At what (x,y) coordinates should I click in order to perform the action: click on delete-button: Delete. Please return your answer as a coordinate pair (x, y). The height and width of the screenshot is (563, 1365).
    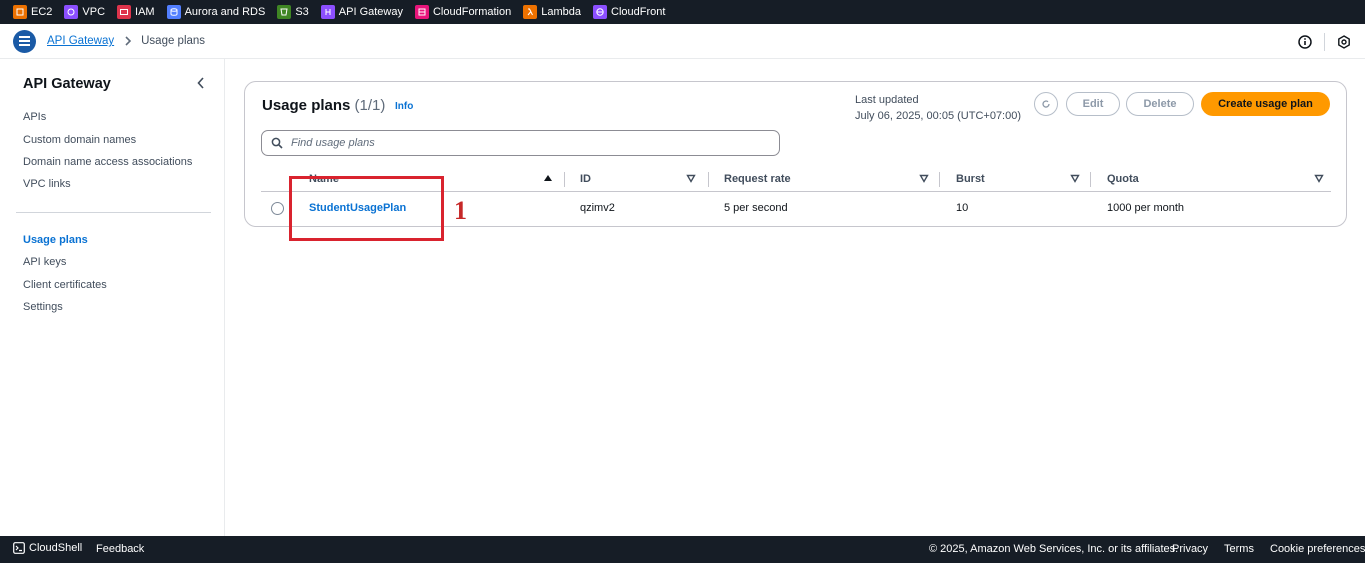
    Looking at the image, I should click on (1160, 104).